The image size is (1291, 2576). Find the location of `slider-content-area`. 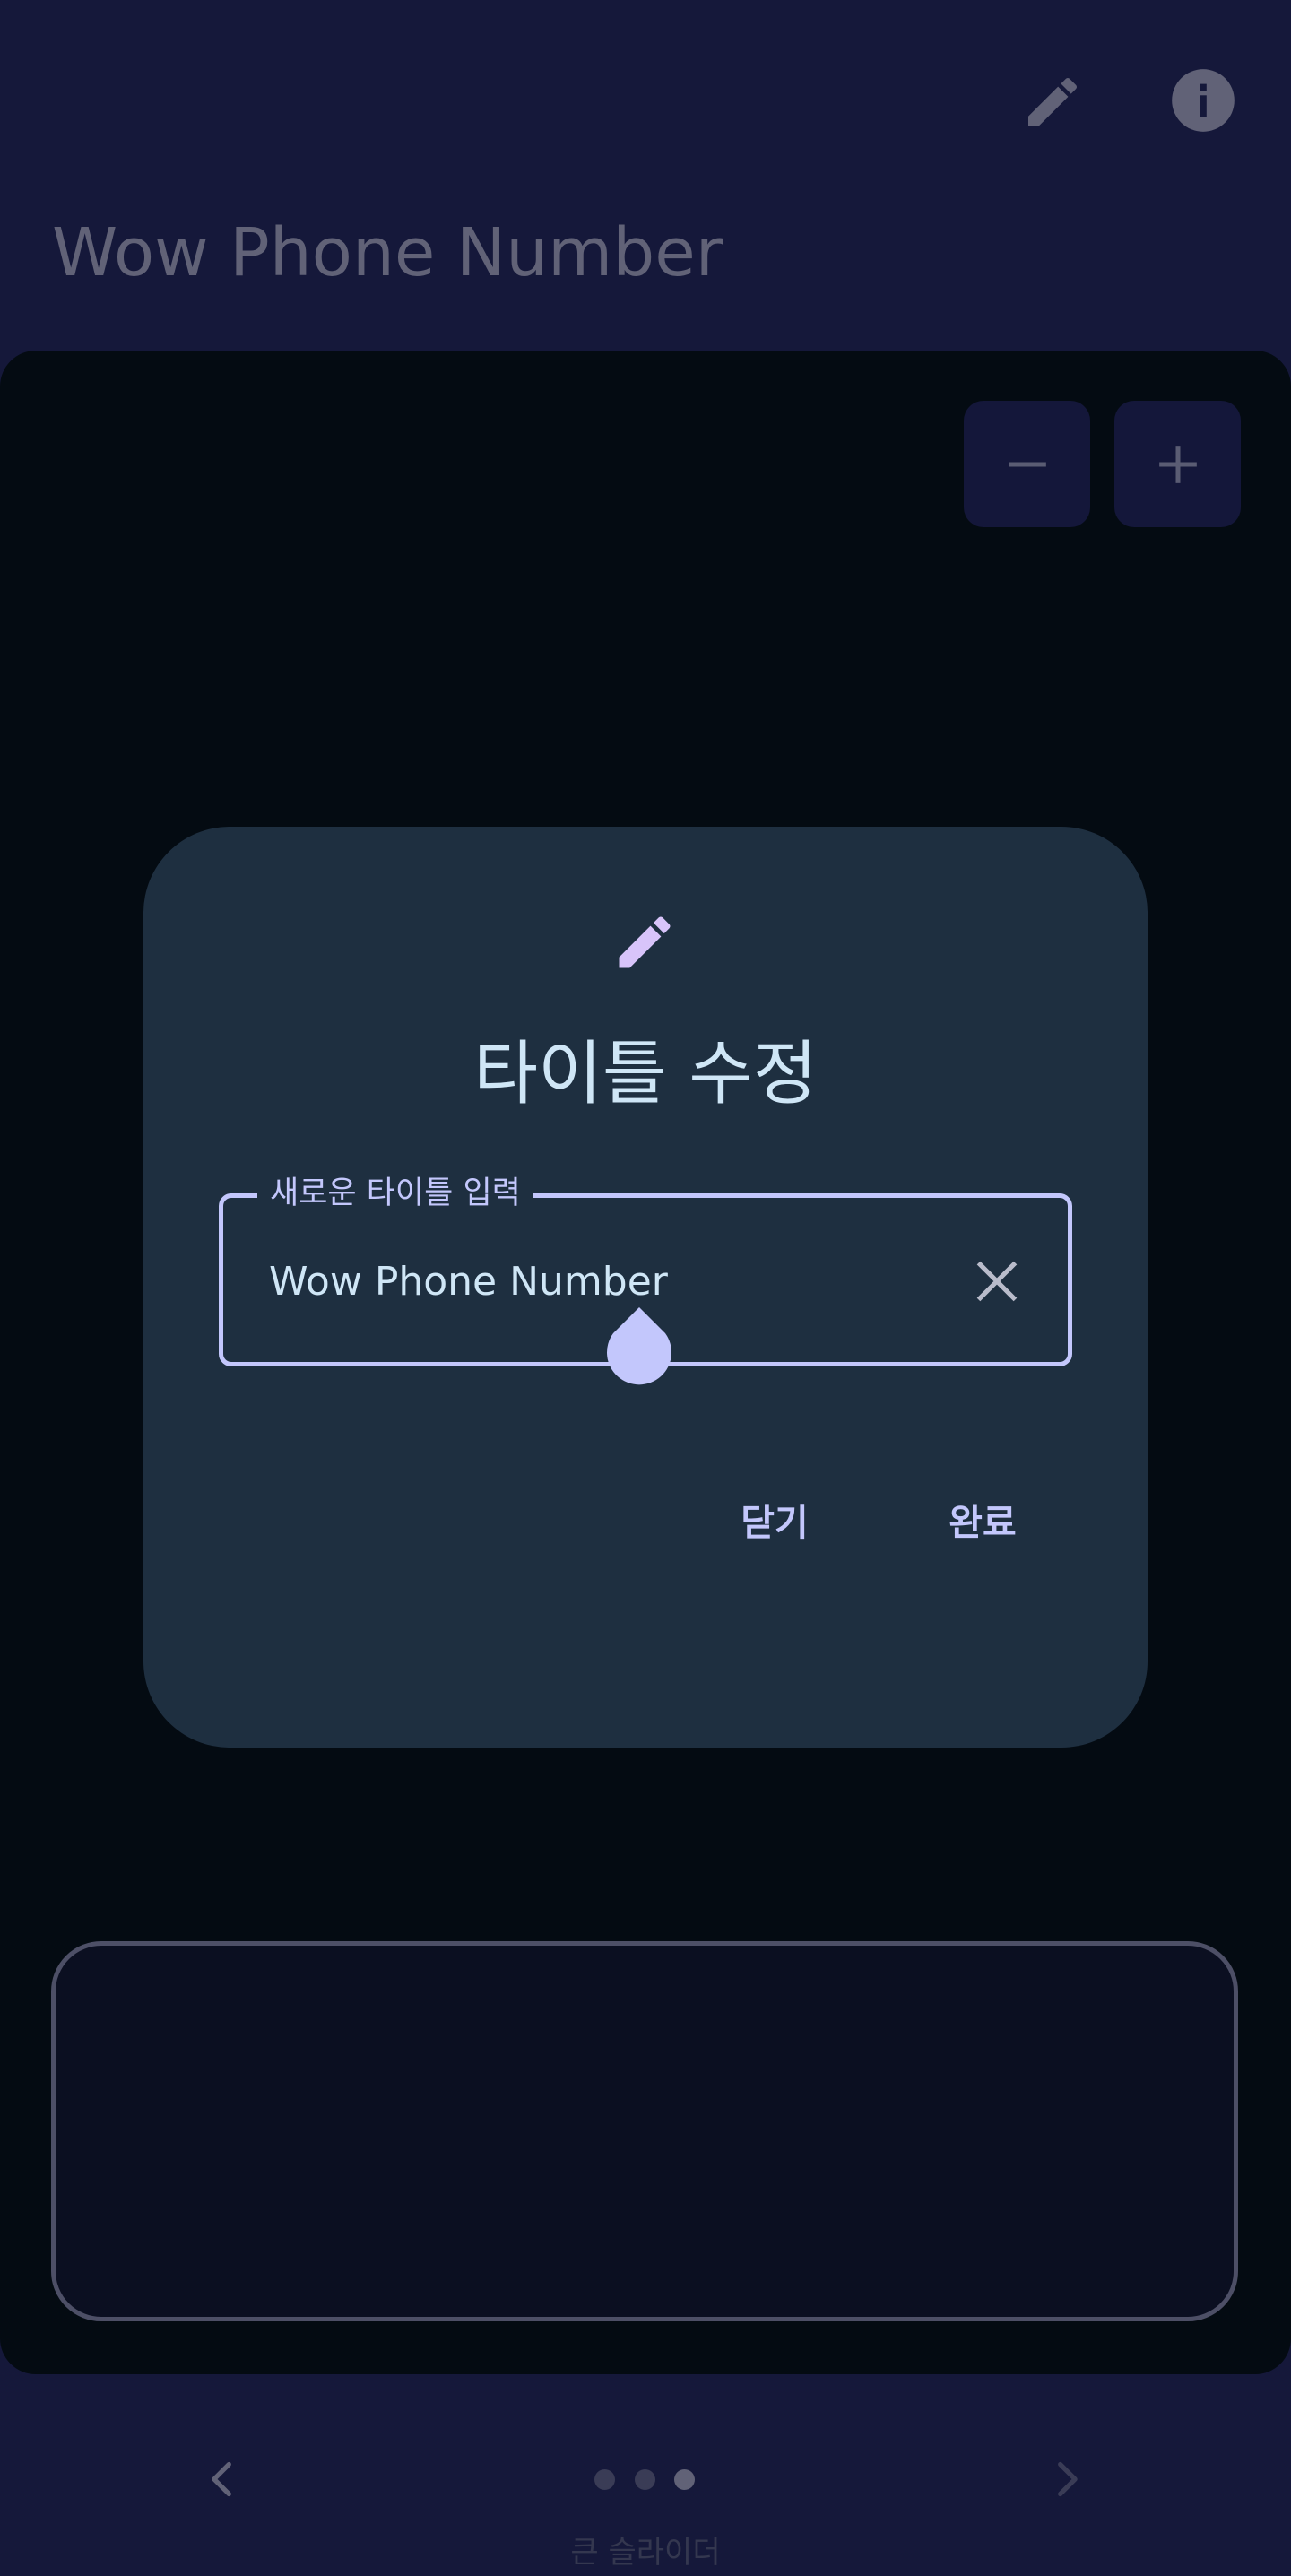

slider-content-area is located at coordinates (644, 2131).